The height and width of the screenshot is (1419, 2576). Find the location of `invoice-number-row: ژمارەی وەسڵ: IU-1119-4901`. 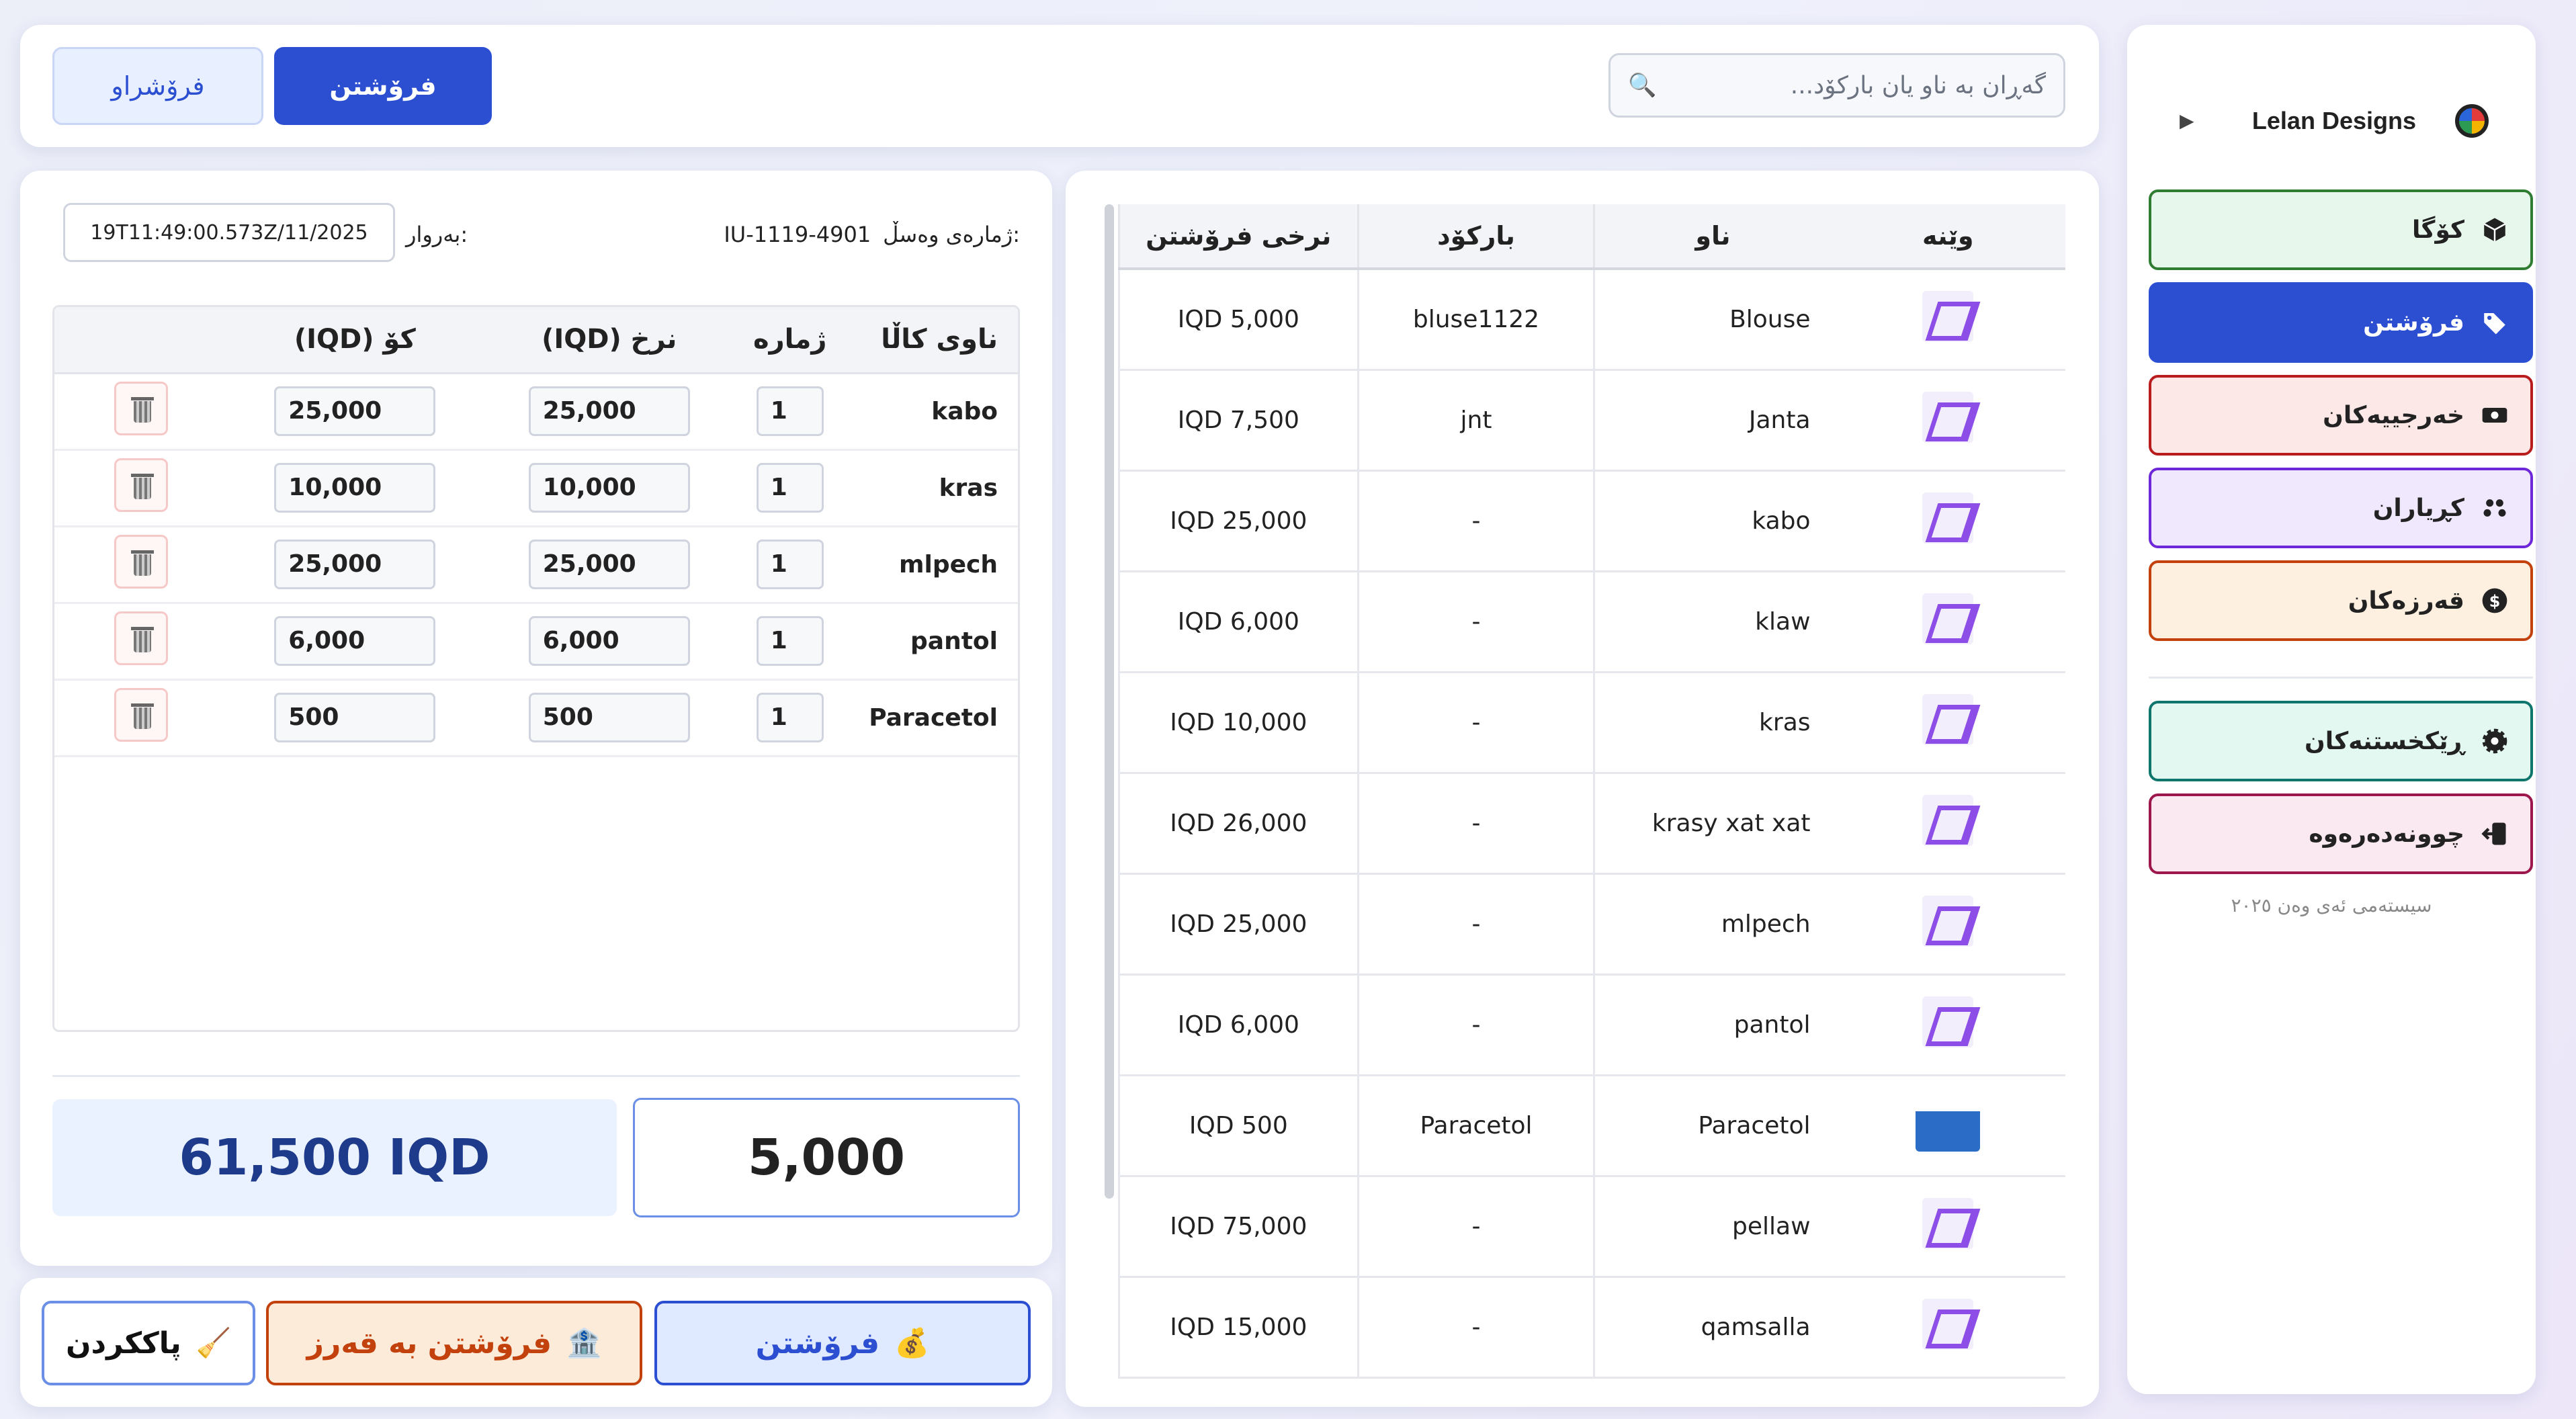

invoice-number-row: ژمارەی وەسڵ: IU-1119-4901 is located at coordinates (872, 234).